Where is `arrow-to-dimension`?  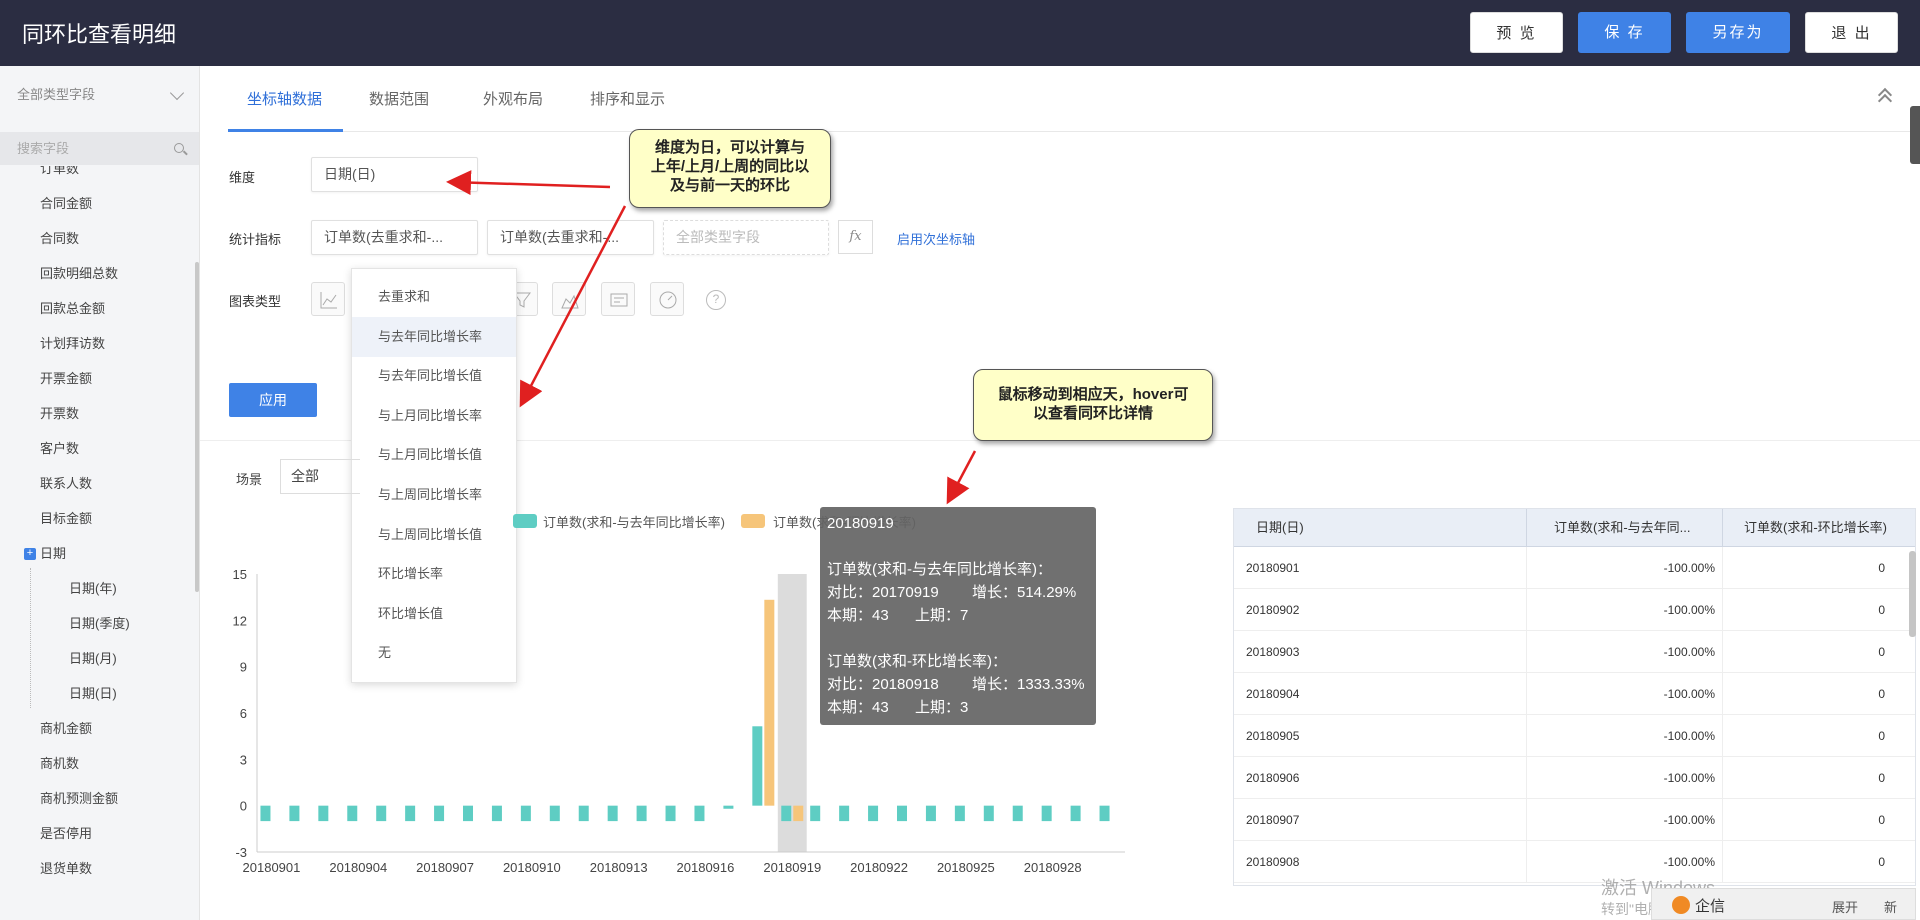
arrow-to-dimension is located at coordinates (528, 183).